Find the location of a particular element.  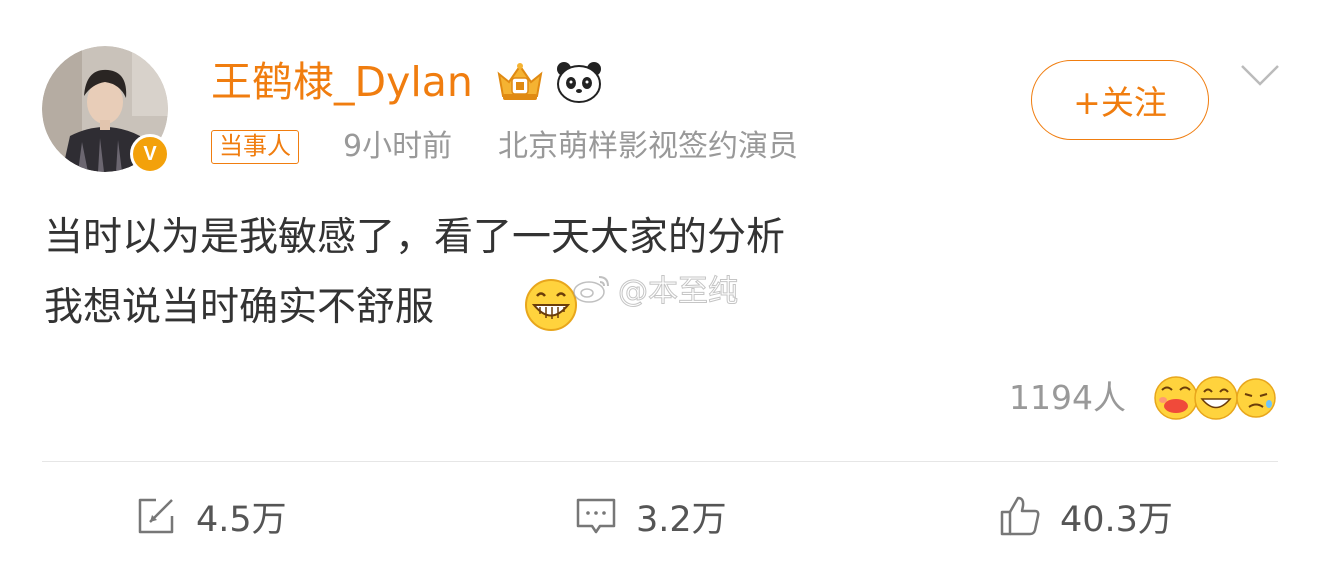

watermark-text: @本至纯 is located at coordinates (678, 292).